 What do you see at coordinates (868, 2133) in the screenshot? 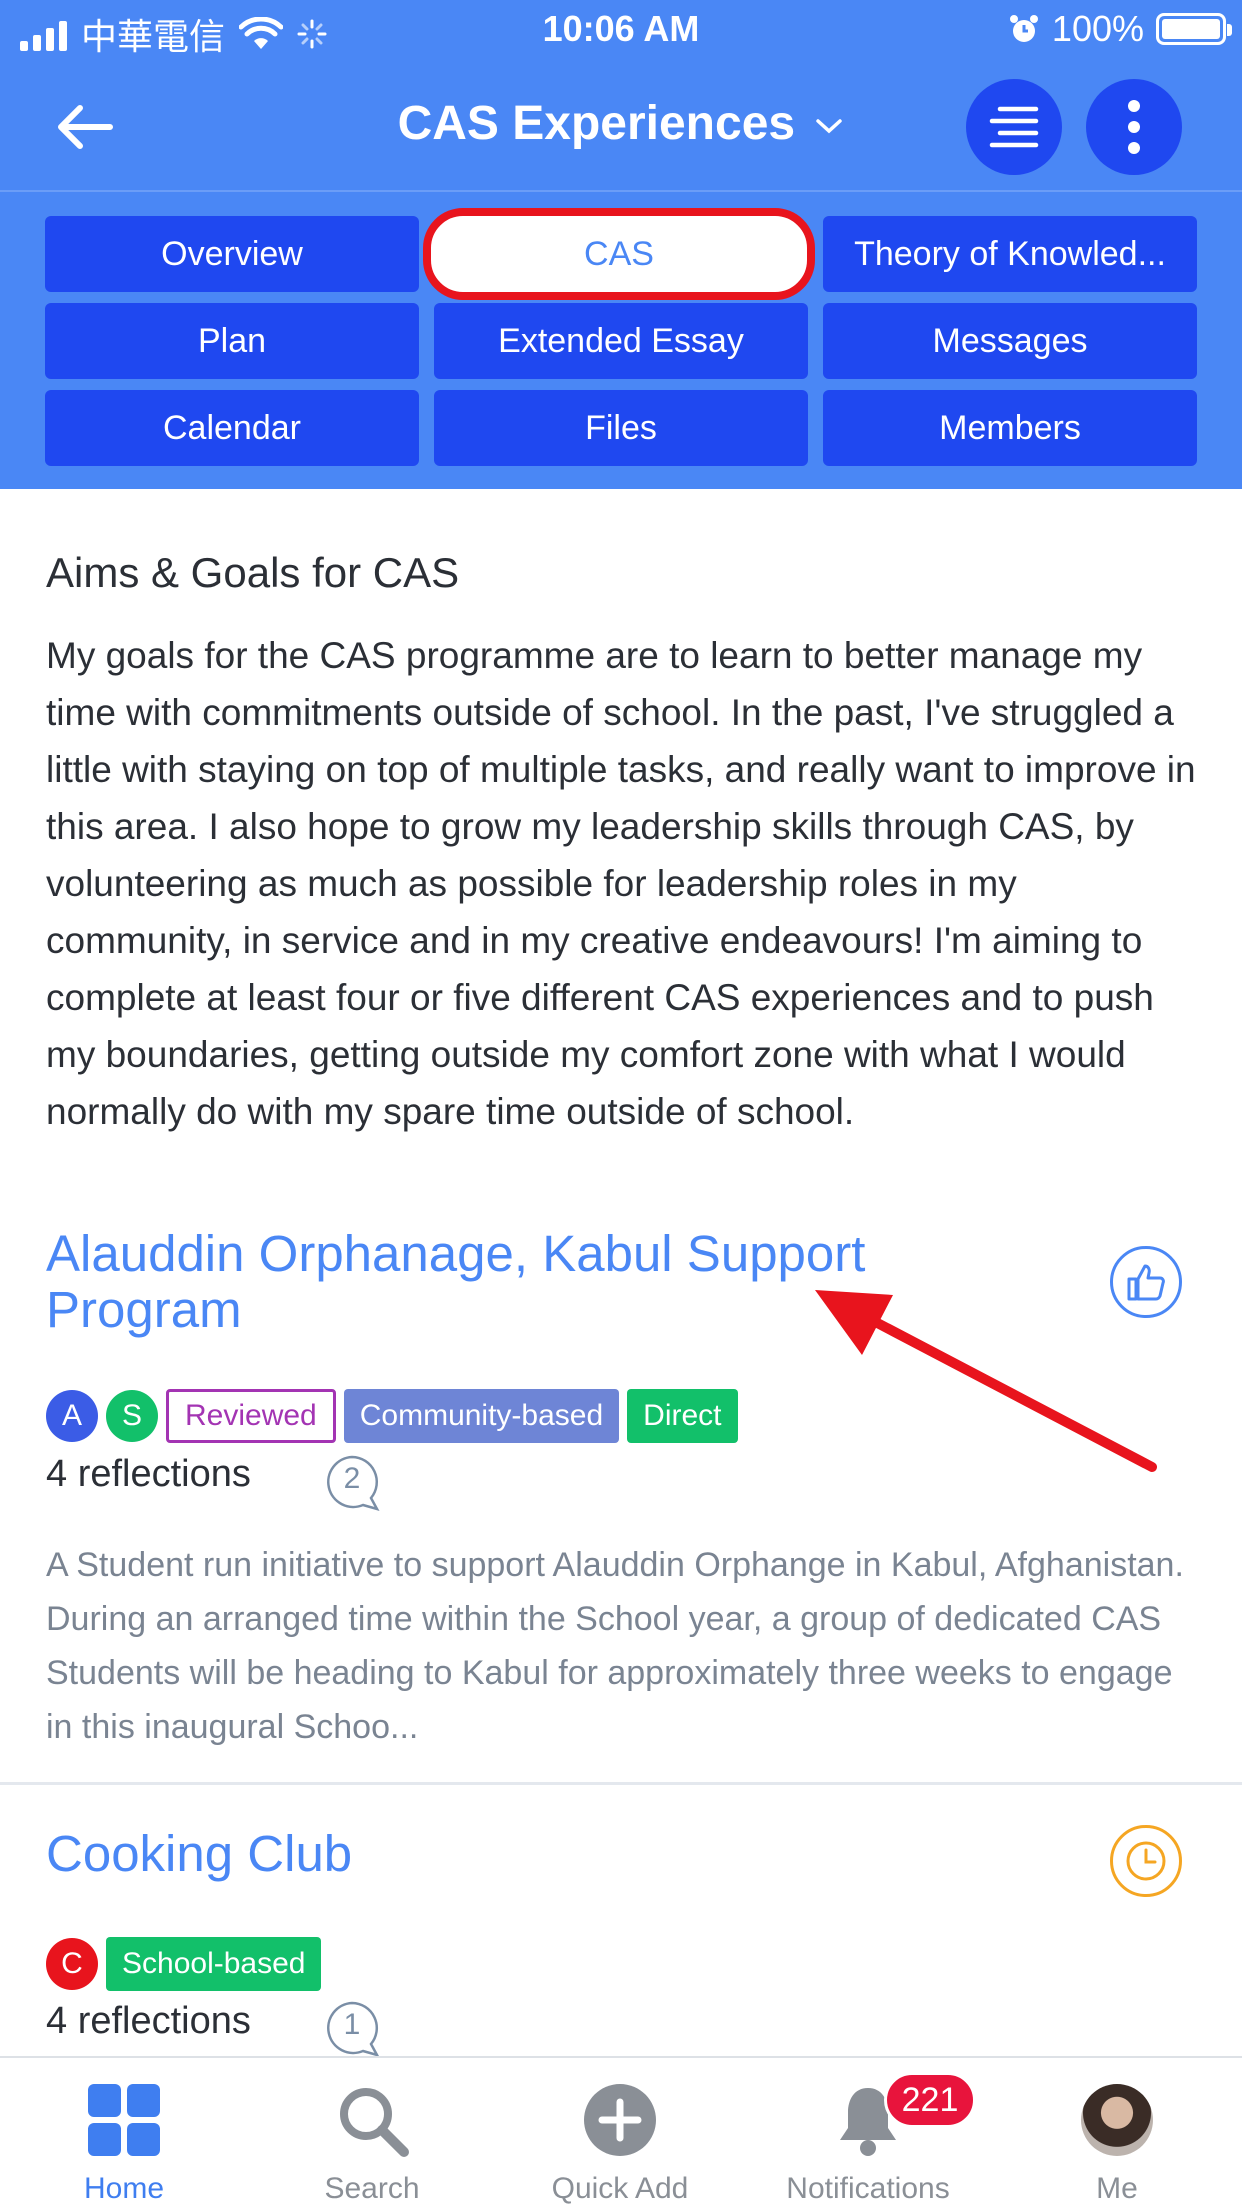
I see `tab-notifications: 221 Notifications` at bounding box center [868, 2133].